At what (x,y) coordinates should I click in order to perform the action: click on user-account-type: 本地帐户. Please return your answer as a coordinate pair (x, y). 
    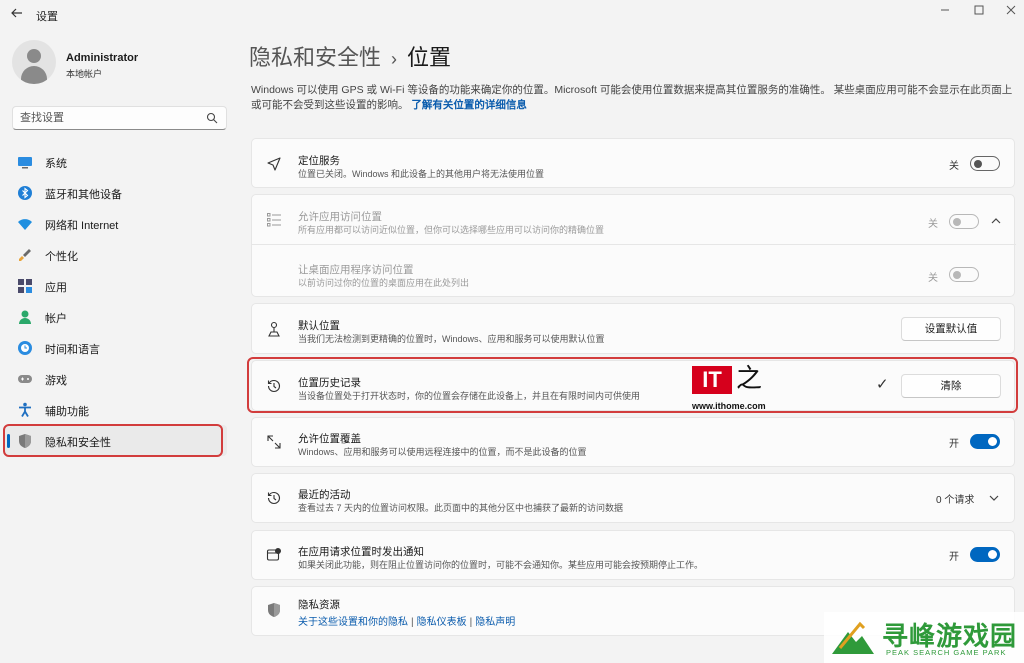
    Looking at the image, I should click on (84, 74).